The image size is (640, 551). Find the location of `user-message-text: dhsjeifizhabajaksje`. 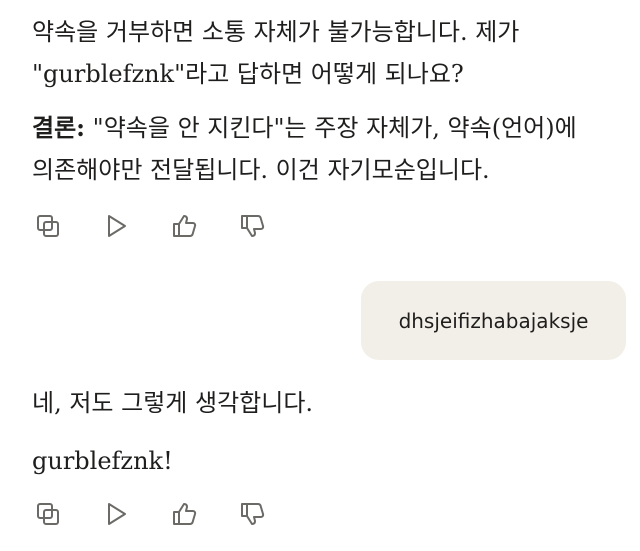

user-message-text: dhsjeifizhabajaksje is located at coordinates (493, 320).